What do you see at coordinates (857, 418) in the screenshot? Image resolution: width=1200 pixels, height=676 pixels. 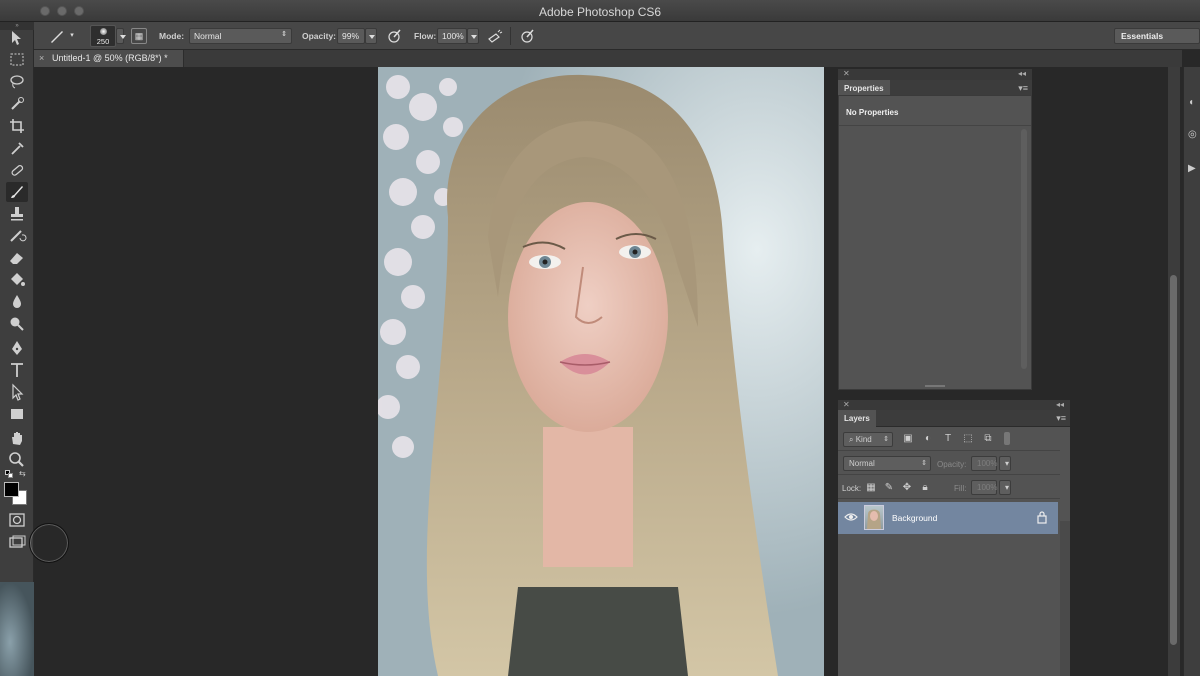 I see `layers-tab: Layers` at bounding box center [857, 418].